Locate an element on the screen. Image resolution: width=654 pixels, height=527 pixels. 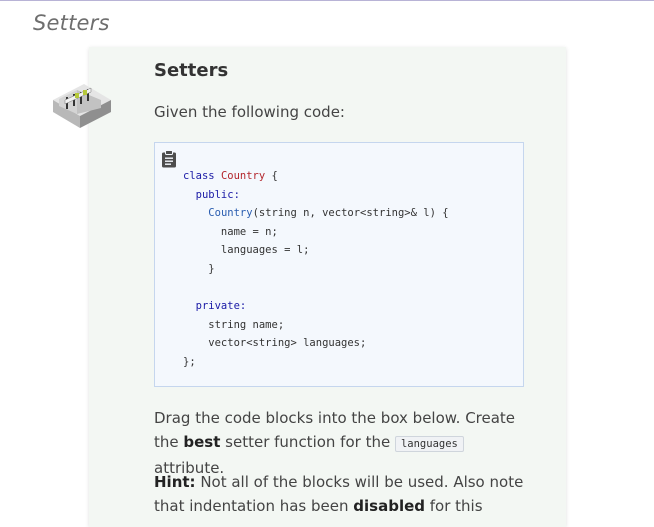
hint-label: Hint: is located at coordinates (175, 482).